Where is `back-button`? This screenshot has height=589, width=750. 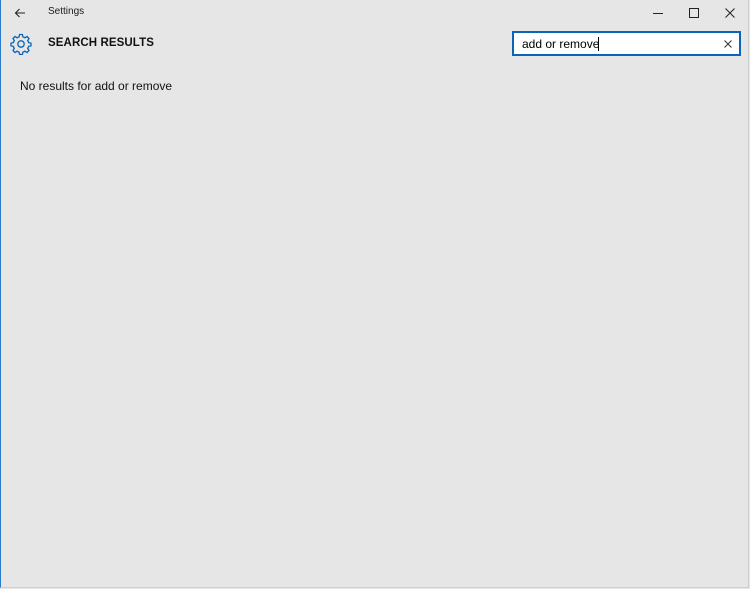
back-button is located at coordinates (20, 13).